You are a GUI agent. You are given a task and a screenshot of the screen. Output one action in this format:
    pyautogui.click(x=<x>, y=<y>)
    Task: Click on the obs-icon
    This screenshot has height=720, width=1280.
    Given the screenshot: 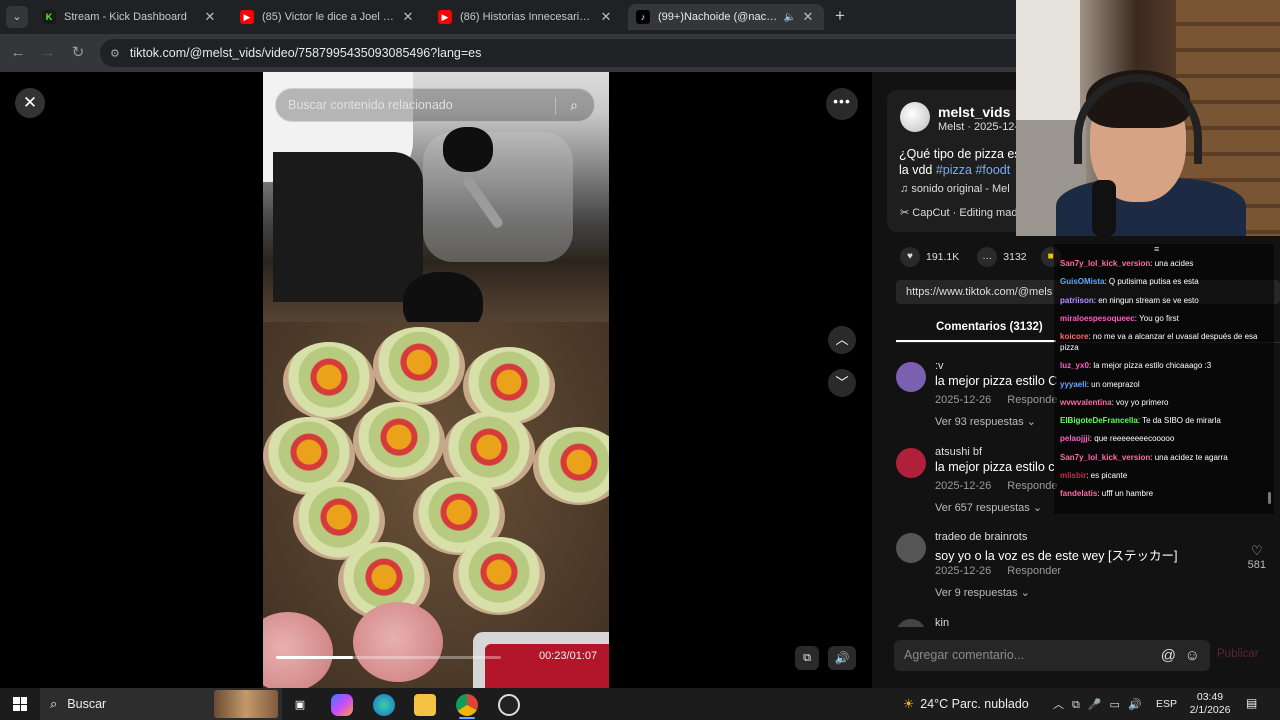 What is the action you would take?
    pyautogui.click(x=509, y=705)
    